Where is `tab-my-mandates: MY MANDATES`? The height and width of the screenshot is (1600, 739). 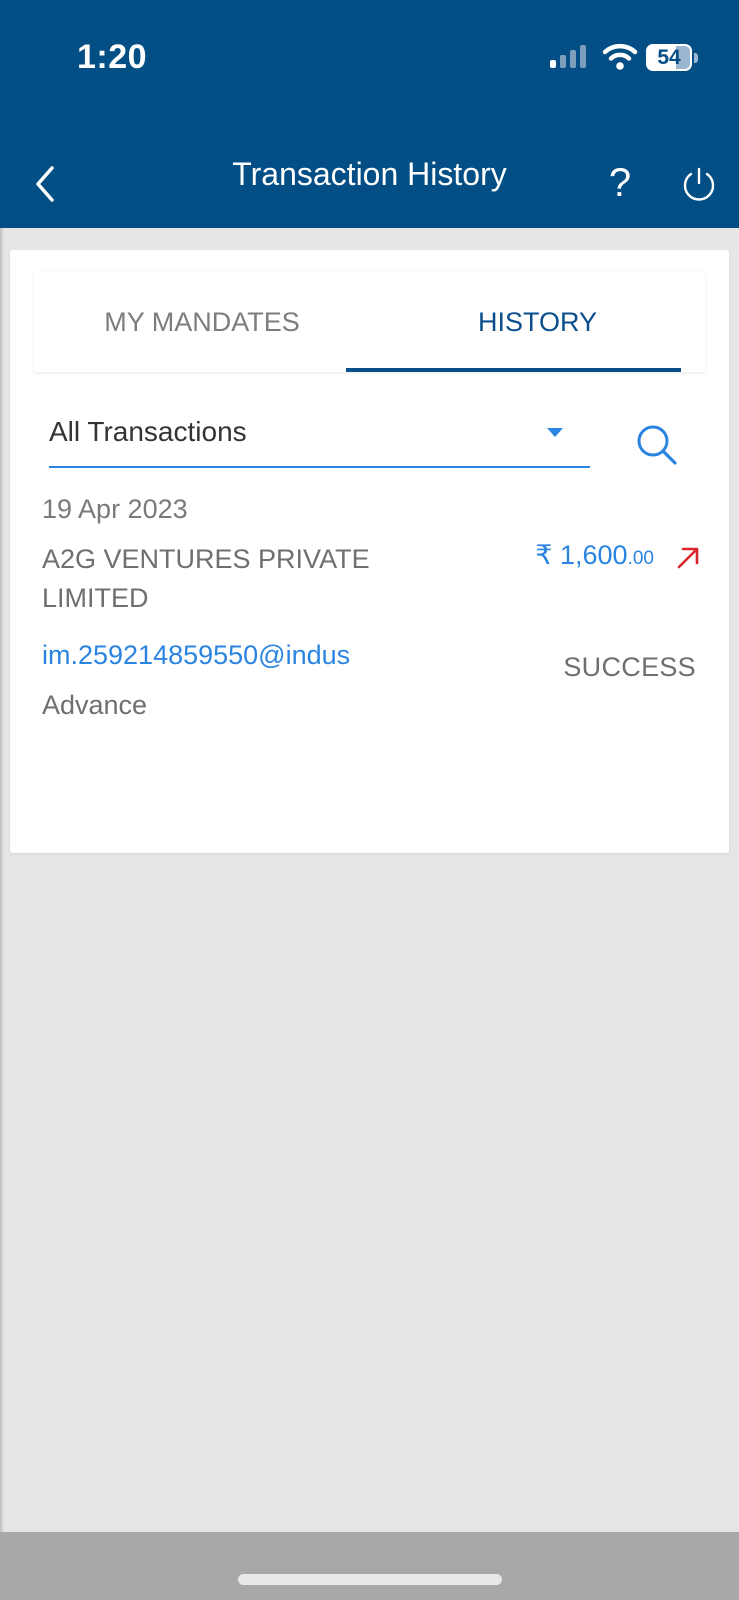
tab-my-mandates: MY MANDATES is located at coordinates (202, 322).